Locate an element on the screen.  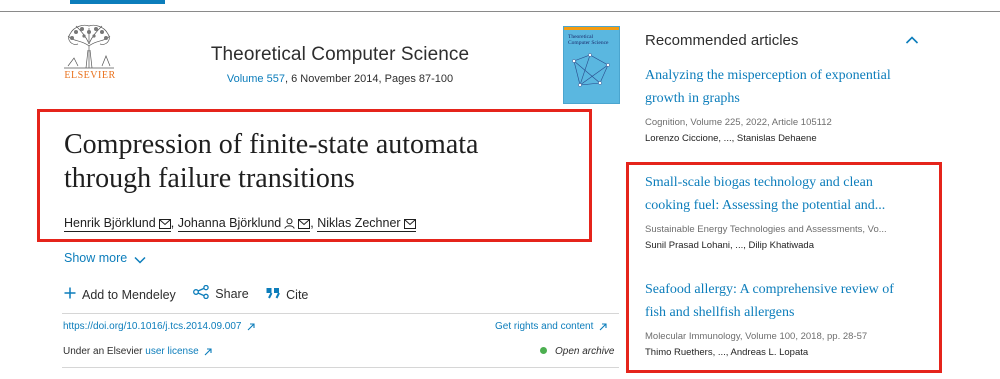
share-icon is located at coordinates (204, 293).